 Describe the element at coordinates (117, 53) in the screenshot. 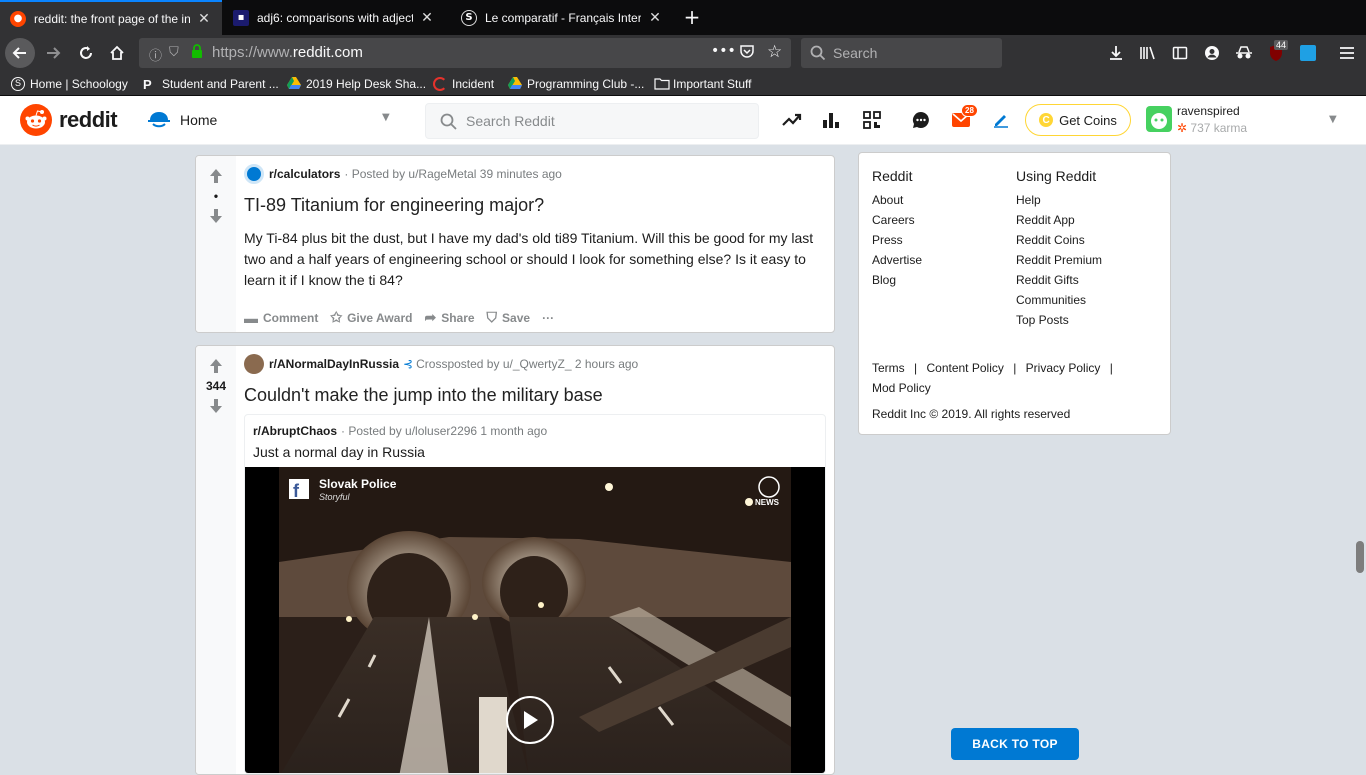

I see `home-button` at that location.